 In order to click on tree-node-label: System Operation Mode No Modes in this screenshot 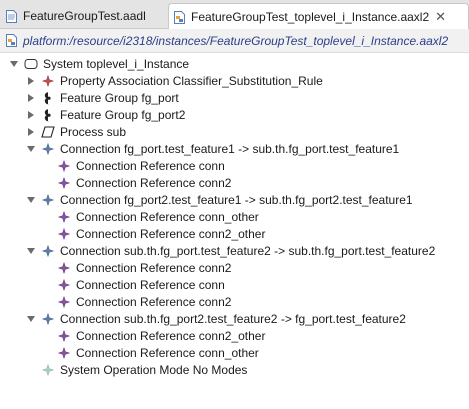, I will do `click(154, 369)`.